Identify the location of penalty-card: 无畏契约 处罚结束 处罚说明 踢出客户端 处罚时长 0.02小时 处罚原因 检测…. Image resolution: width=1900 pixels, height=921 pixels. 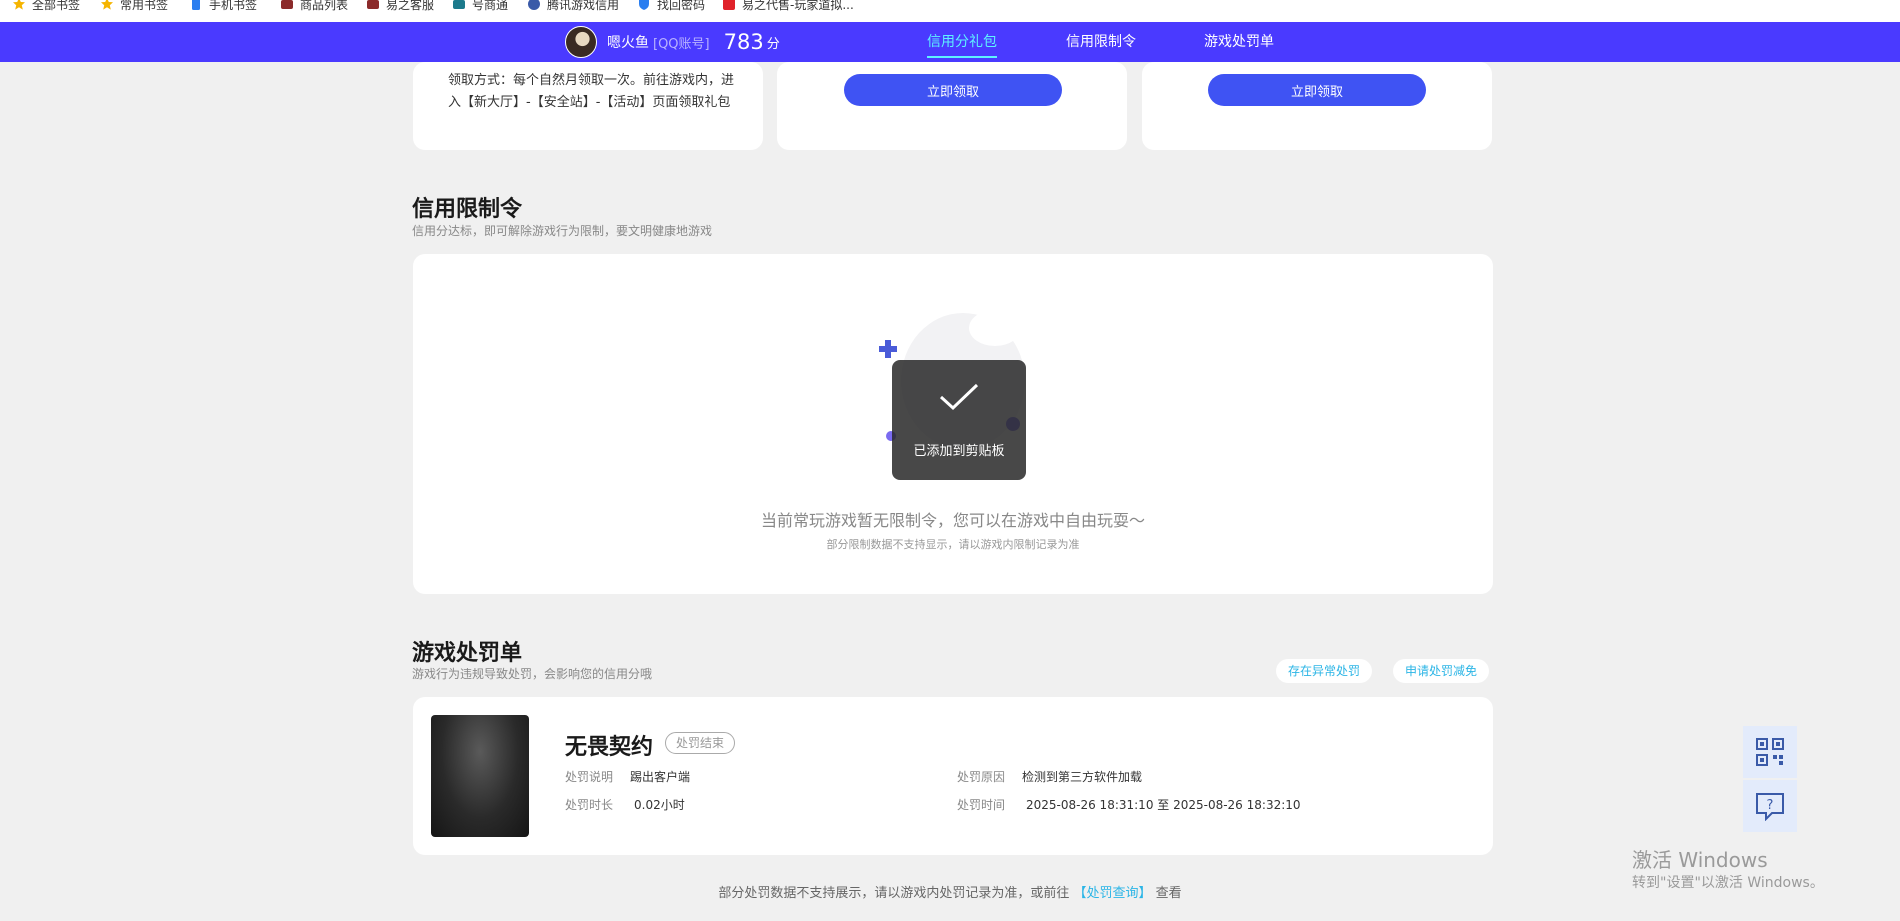
(953, 776).